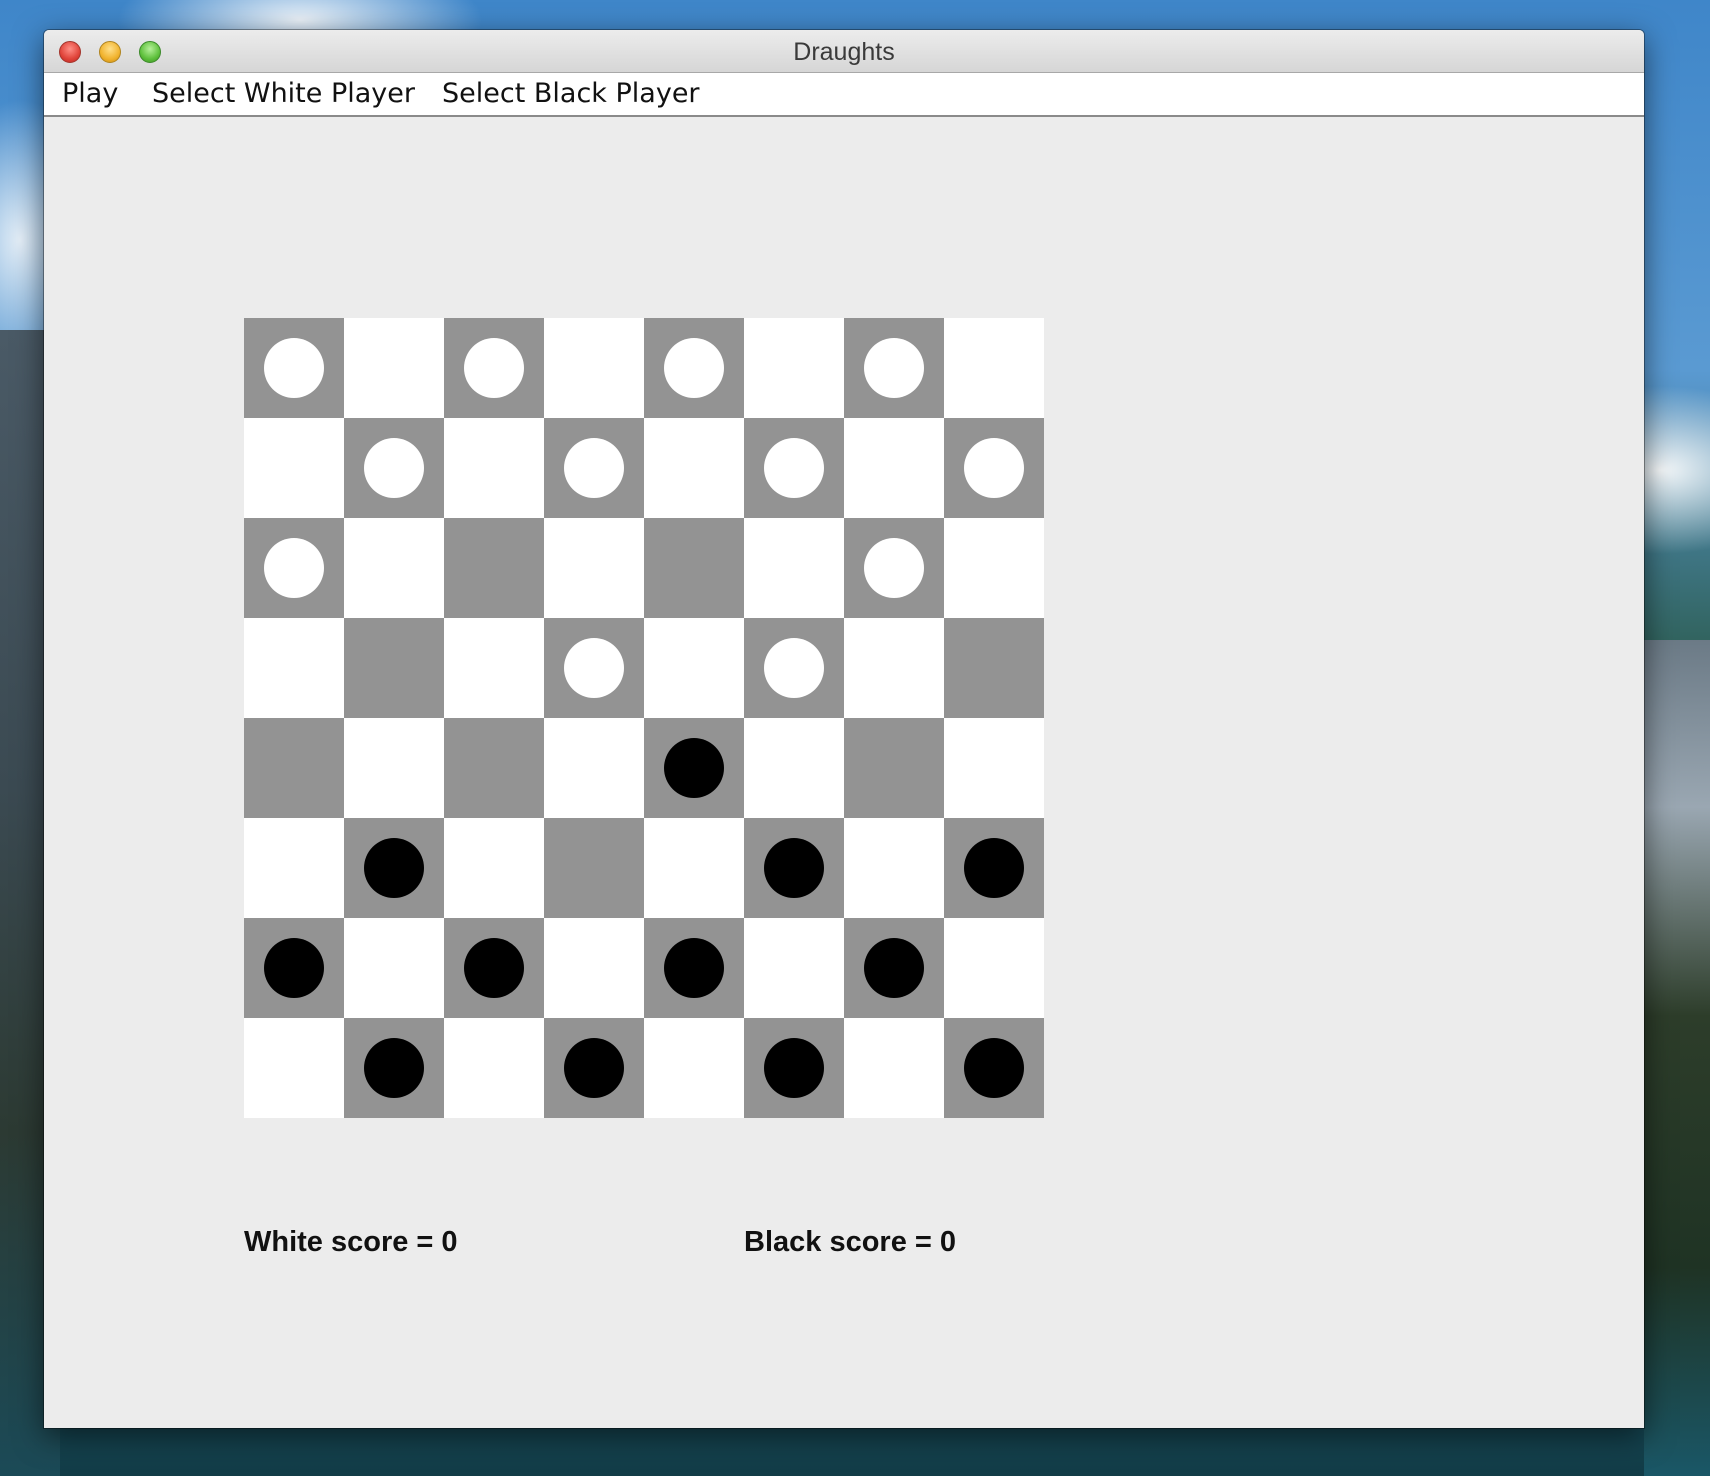  I want to click on window-title: Draughts, so click(844, 52).